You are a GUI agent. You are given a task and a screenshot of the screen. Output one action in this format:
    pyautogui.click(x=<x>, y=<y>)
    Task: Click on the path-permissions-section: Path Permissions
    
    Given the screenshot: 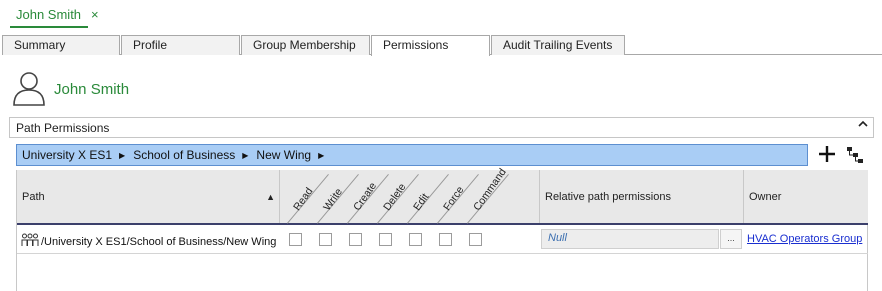 What is the action you would take?
    pyautogui.click(x=441, y=127)
    